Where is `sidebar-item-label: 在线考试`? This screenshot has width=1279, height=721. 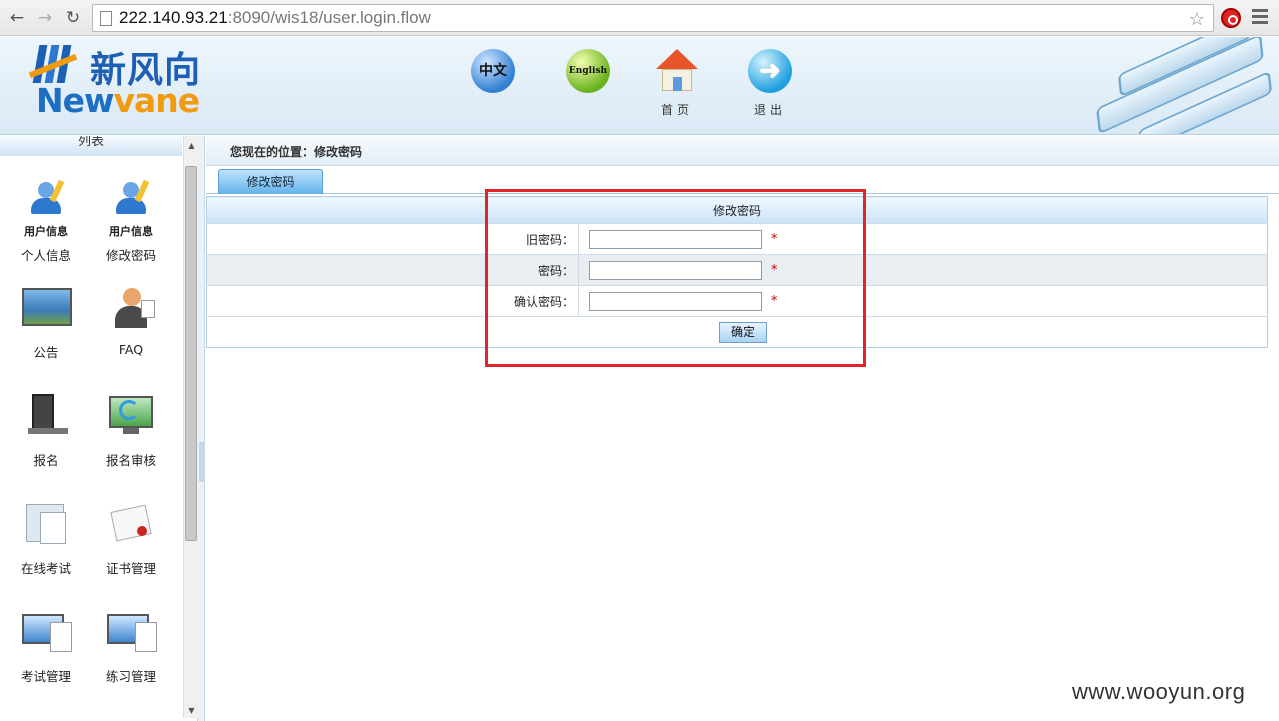 sidebar-item-label: 在线考试 is located at coordinates (45, 568).